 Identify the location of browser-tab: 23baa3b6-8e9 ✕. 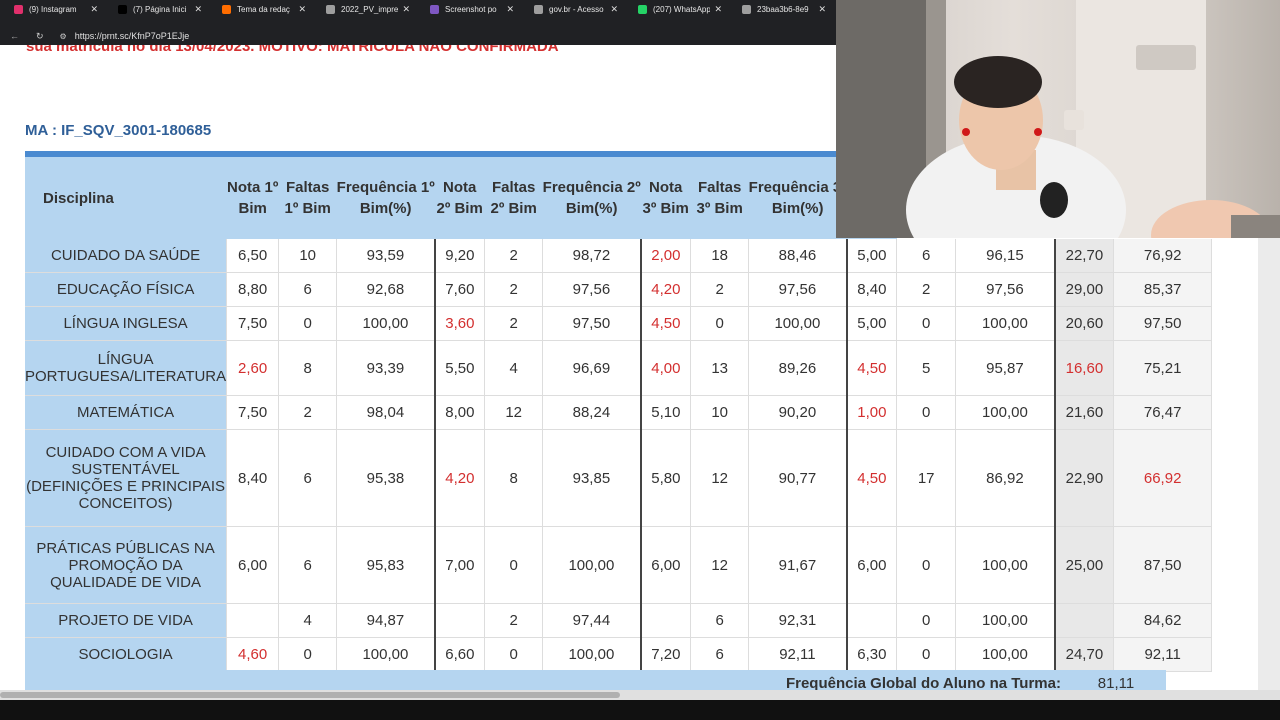
(780, 9).